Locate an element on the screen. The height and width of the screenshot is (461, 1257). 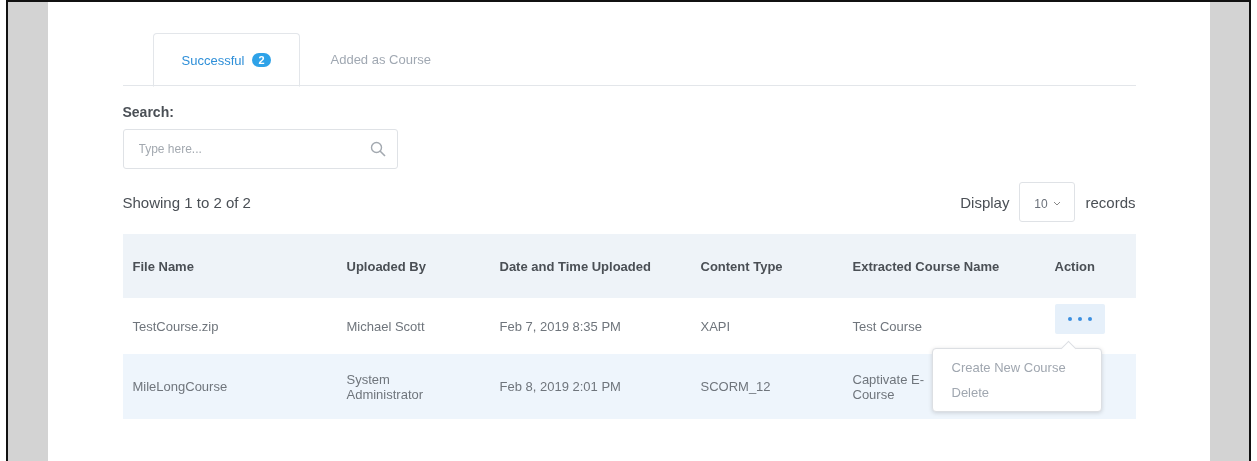
table-cell: Captivate E- Course is located at coordinates (888, 386).